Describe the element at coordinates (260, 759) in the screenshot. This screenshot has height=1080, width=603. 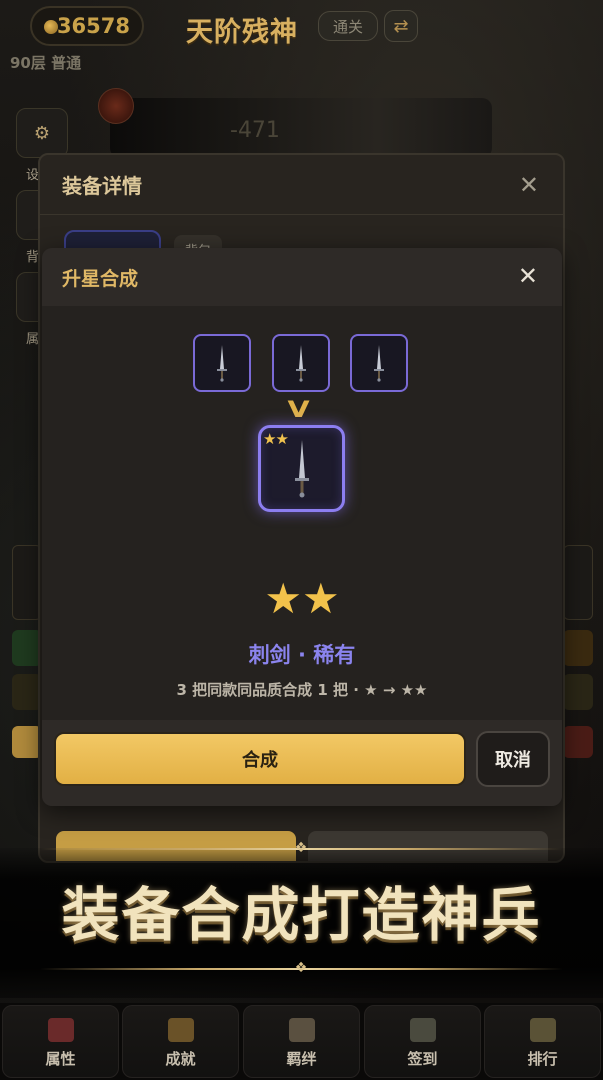
I see `synthesize-button: 合成` at that location.